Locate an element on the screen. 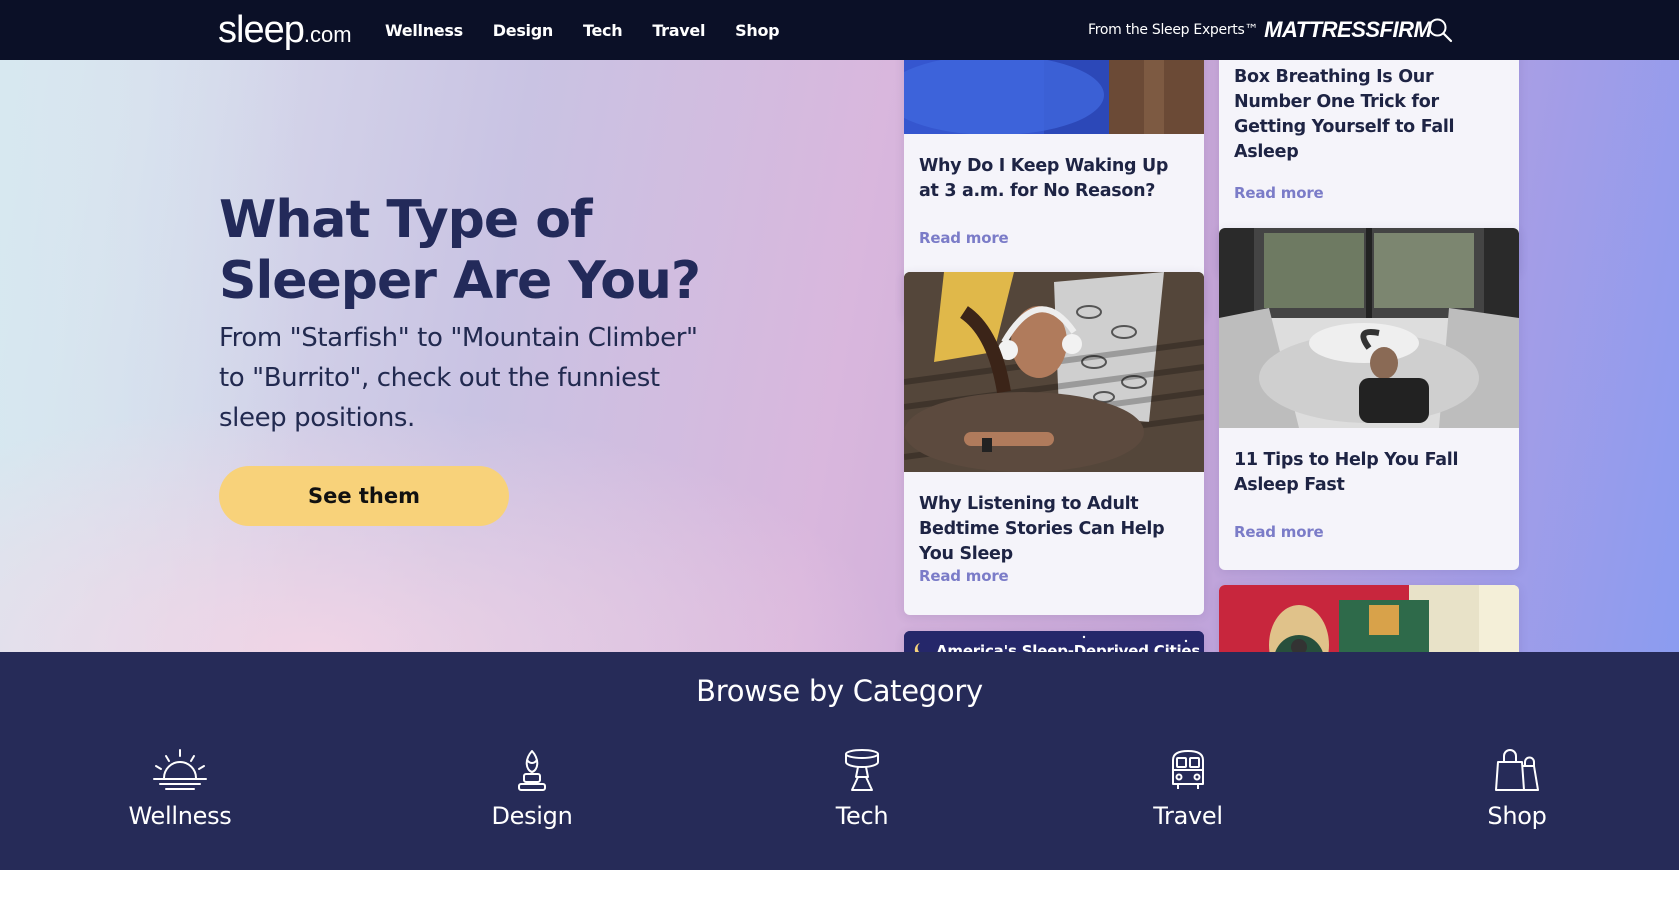  tagline-text: From the Sleep Experts™ is located at coordinates (1173, 30).